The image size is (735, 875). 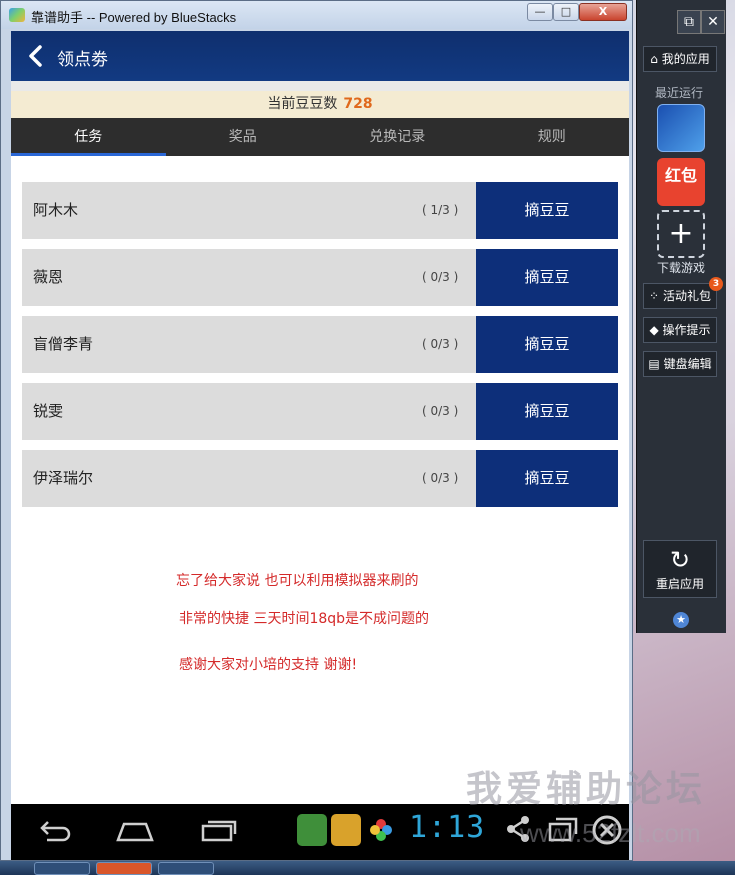 I want to click on restart-app-button: ↻ 重启应用, so click(x=680, y=569).